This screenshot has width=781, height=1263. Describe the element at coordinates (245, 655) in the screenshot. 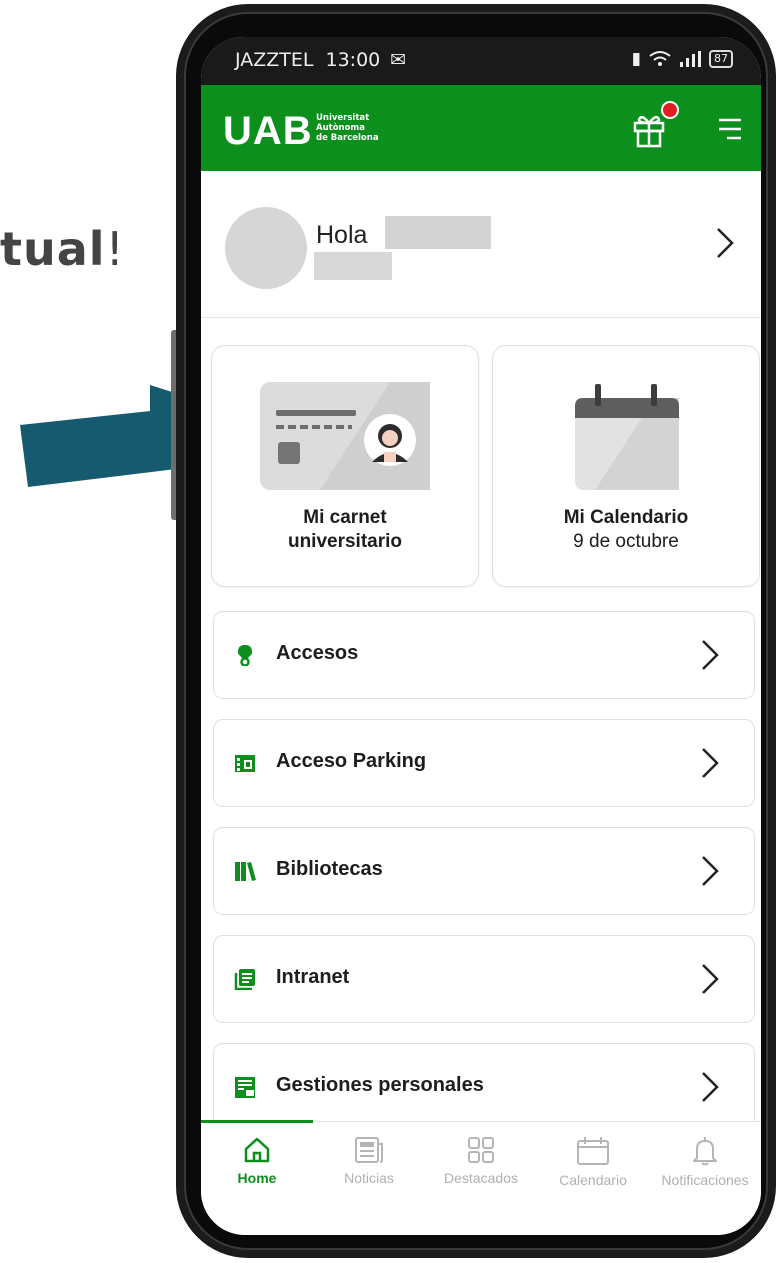

I see `access-icon` at that location.